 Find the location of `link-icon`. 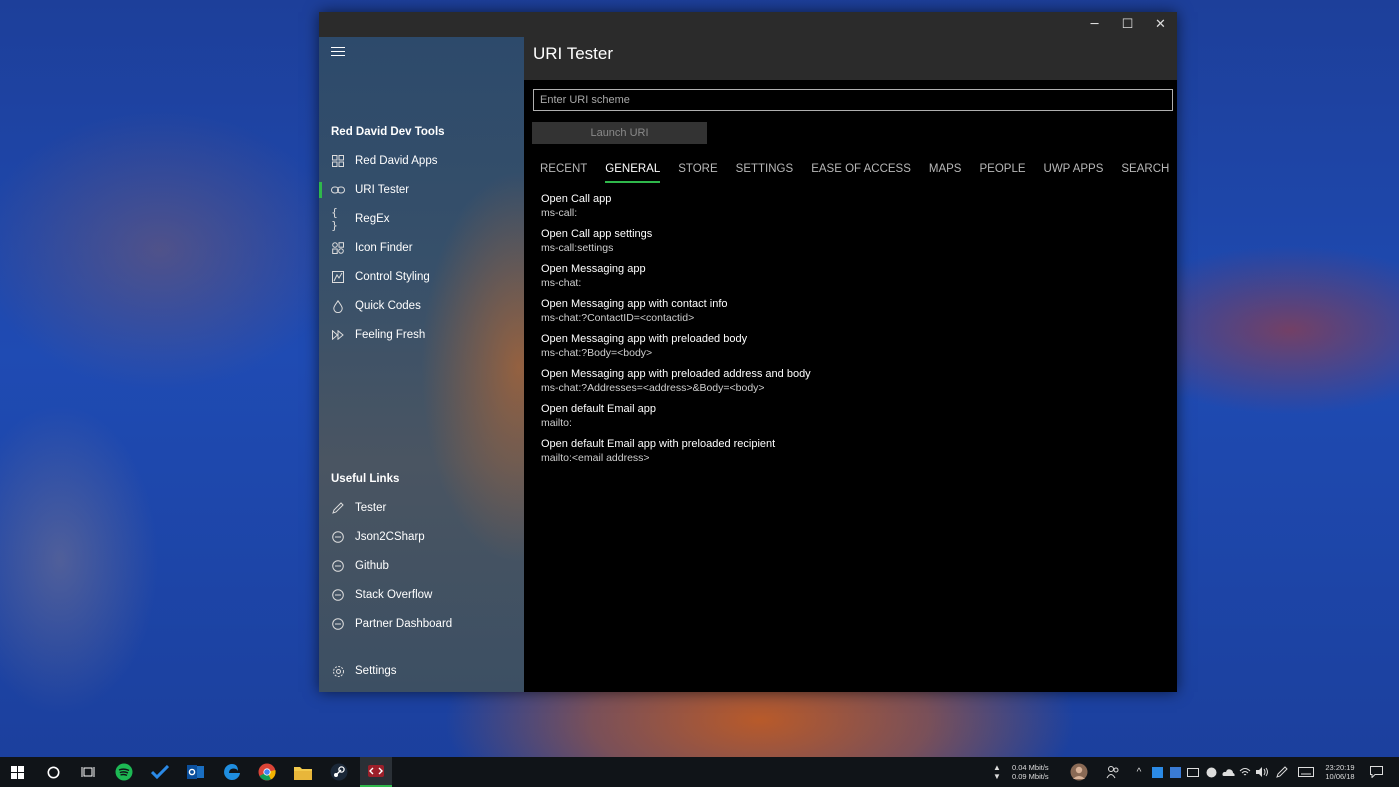

link-icon is located at coordinates (338, 190).